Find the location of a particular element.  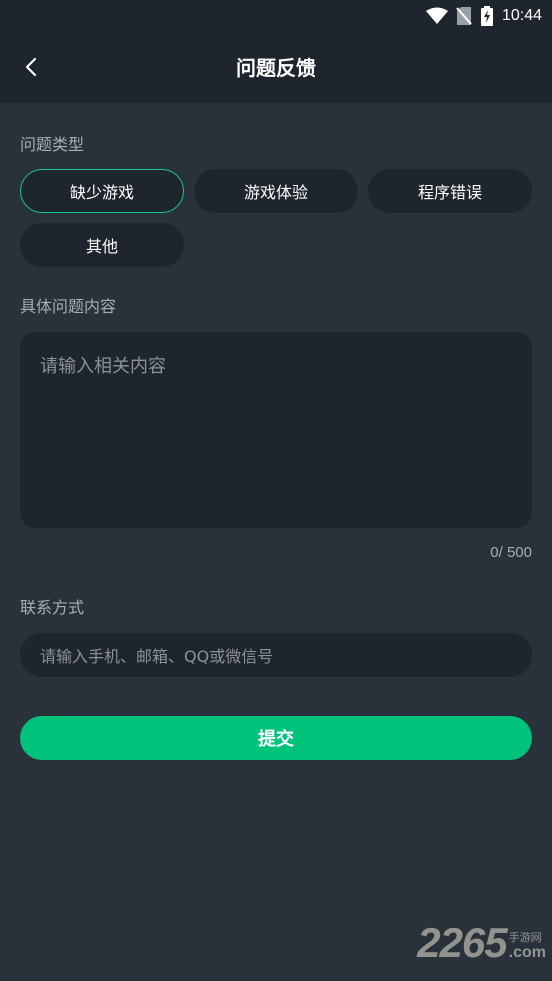

chip-label: 缺少游戏 is located at coordinates (101, 192).